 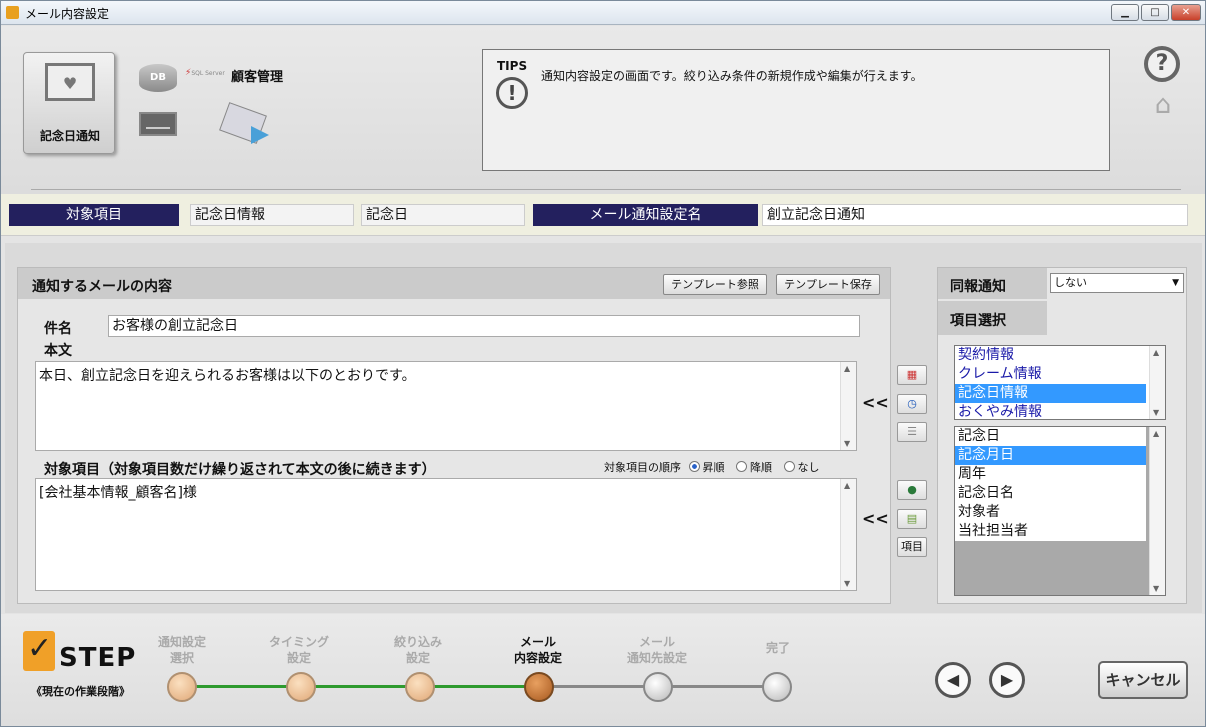 I want to click on heart-icon: ♥, so click(x=70, y=83).